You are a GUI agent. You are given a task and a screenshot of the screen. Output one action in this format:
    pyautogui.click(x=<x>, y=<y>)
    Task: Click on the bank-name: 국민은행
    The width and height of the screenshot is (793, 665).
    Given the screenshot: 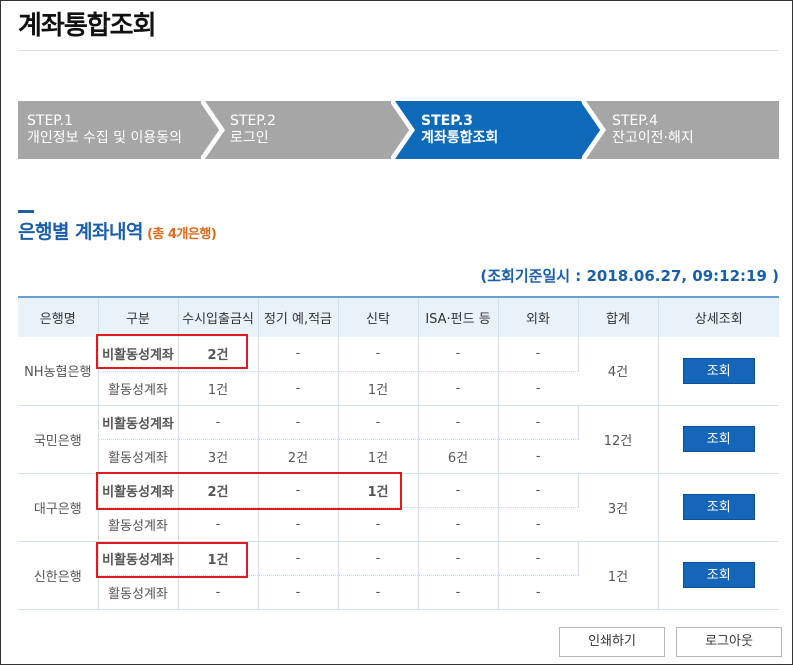 What is the action you would take?
    pyautogui.click(x=58, y=439)
    